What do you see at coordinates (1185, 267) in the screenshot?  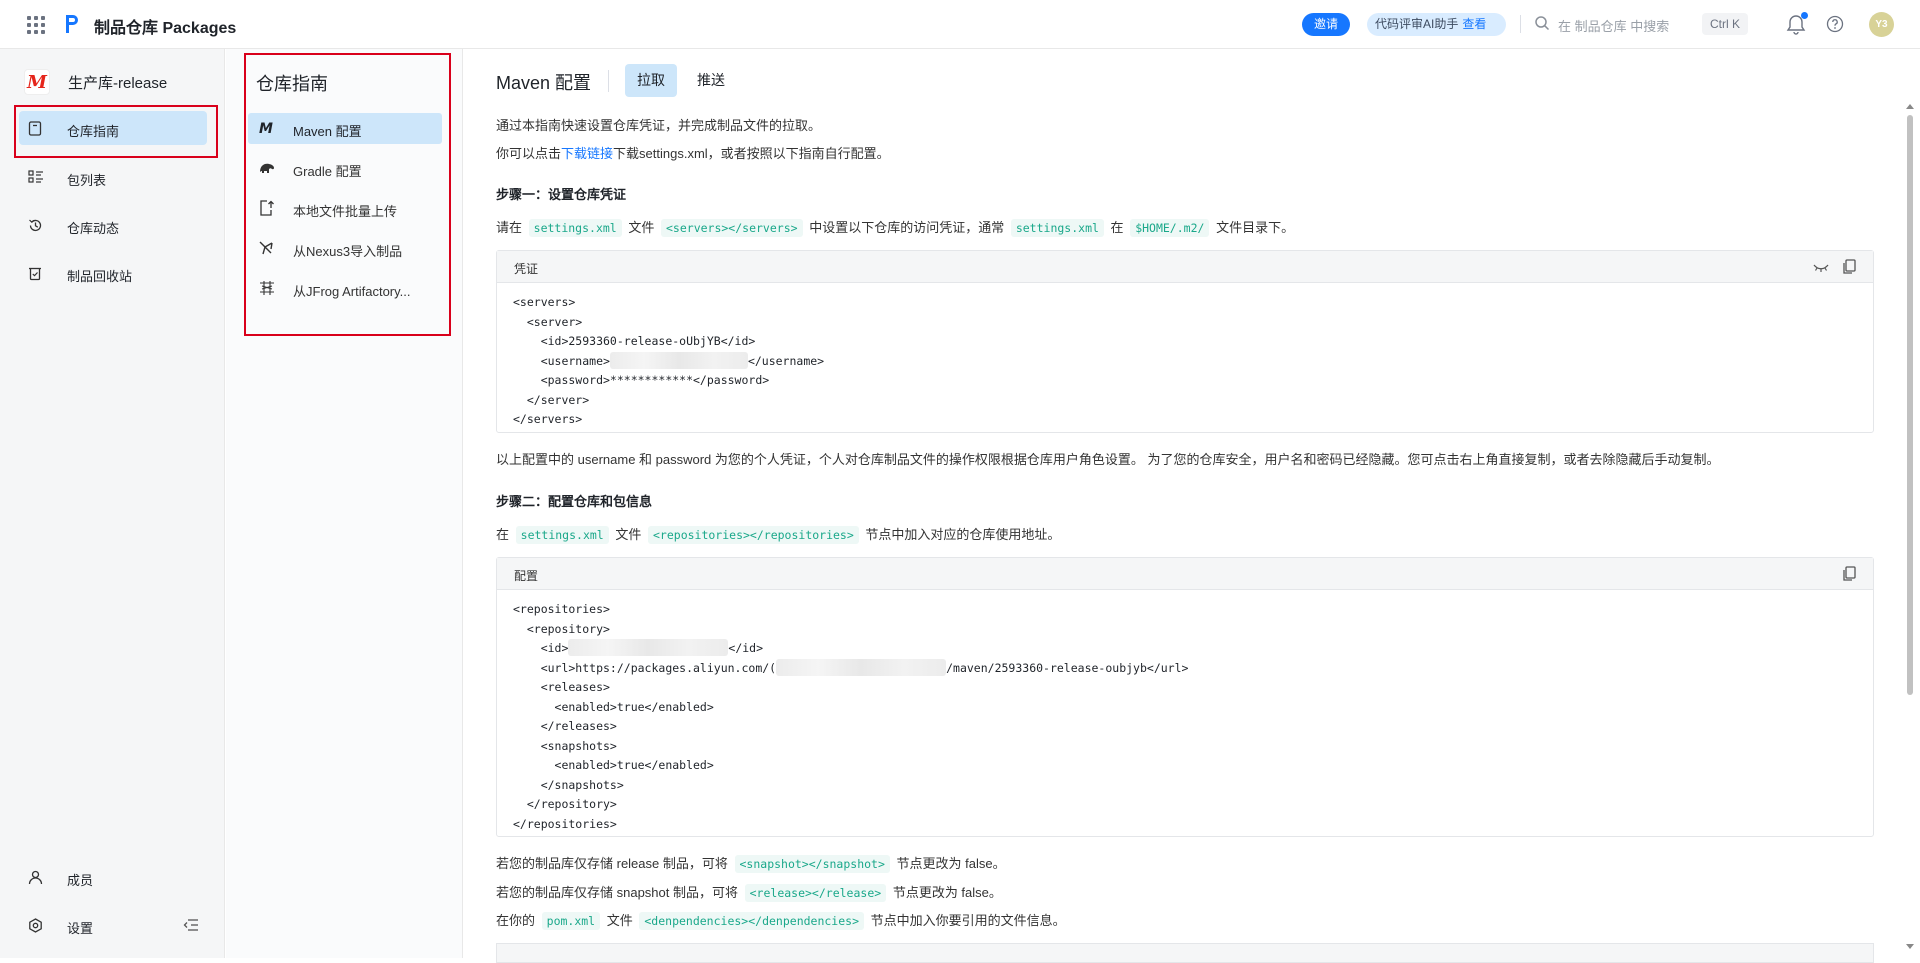 I see `code-block-header: 凭证` at bounding box center [1185, 267].